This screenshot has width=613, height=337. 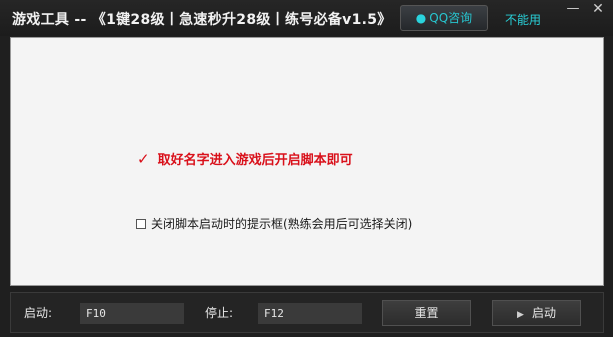 What do you see at coordinates (219, 313) in the screenshot?
I see `stop-hotkey-label: 停止:` at bounding box center [219, 313].